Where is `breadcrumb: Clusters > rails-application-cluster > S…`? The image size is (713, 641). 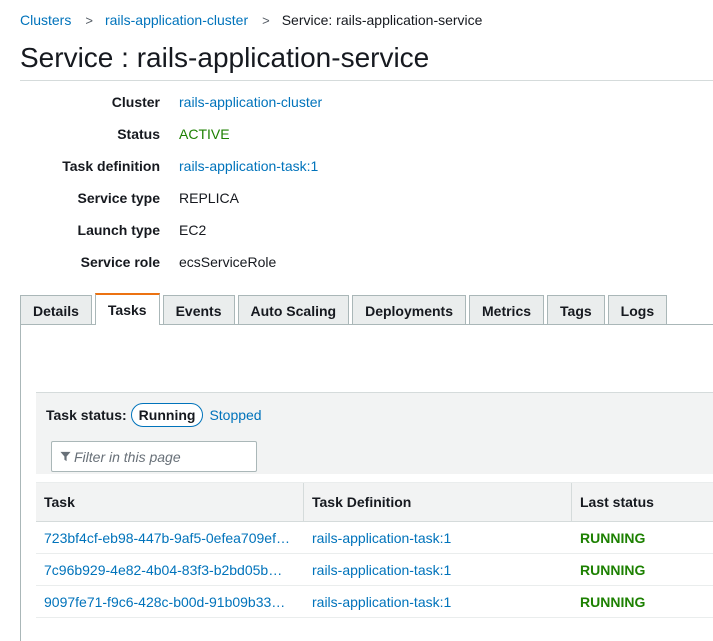
breadcrumb: Clusters > rails-application-cluster > S… is located at coordinates (251, 20).